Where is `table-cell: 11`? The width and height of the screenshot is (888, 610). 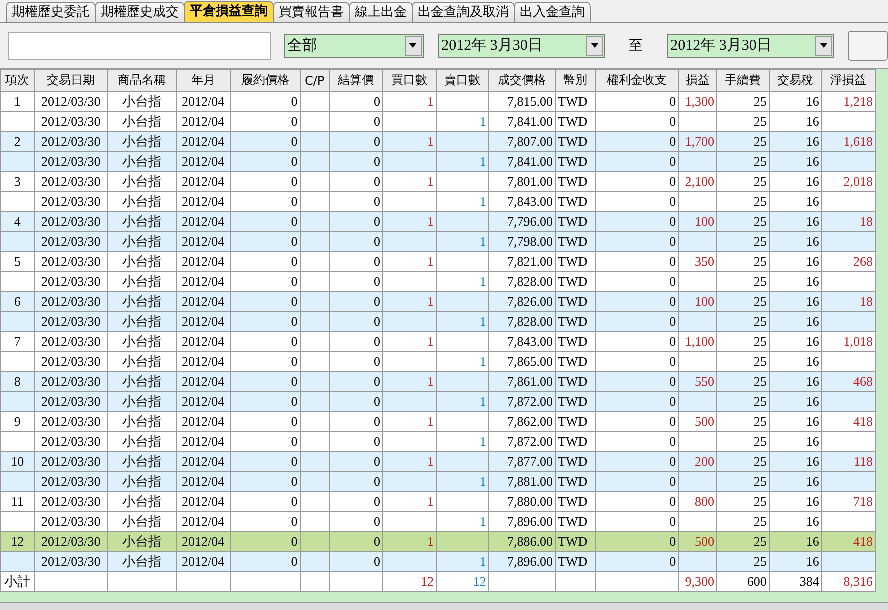 table-cell: 11 is located at coordinates (17, 502).